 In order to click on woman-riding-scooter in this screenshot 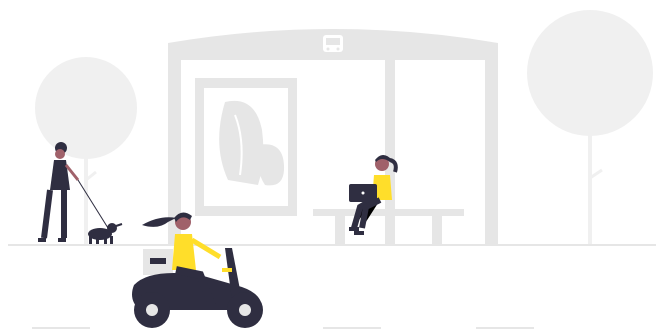, I will do `click(197, 270)`.